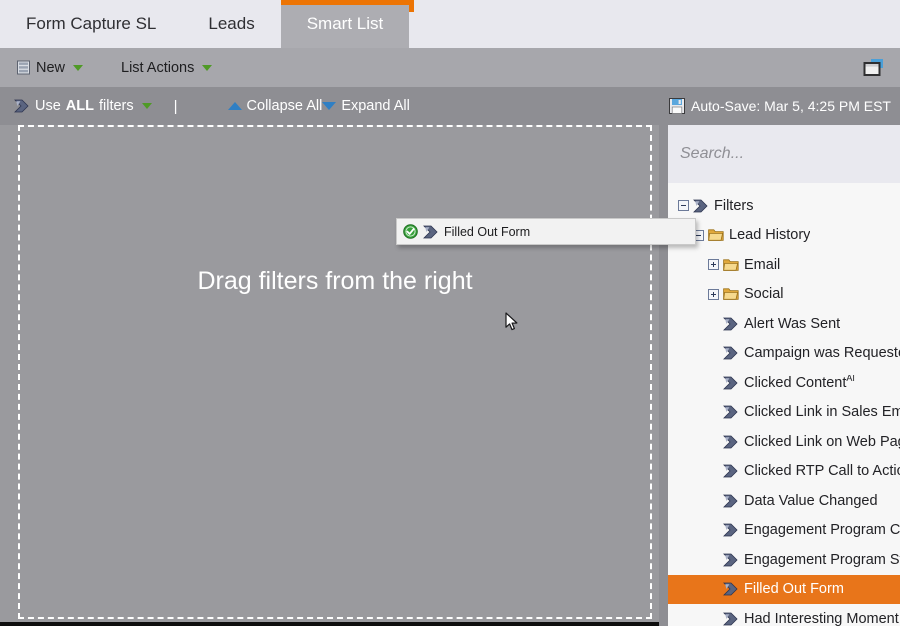 This screenshot has width=900, height=626. I want to click on tab-leads: Leads, so click(231, 24).